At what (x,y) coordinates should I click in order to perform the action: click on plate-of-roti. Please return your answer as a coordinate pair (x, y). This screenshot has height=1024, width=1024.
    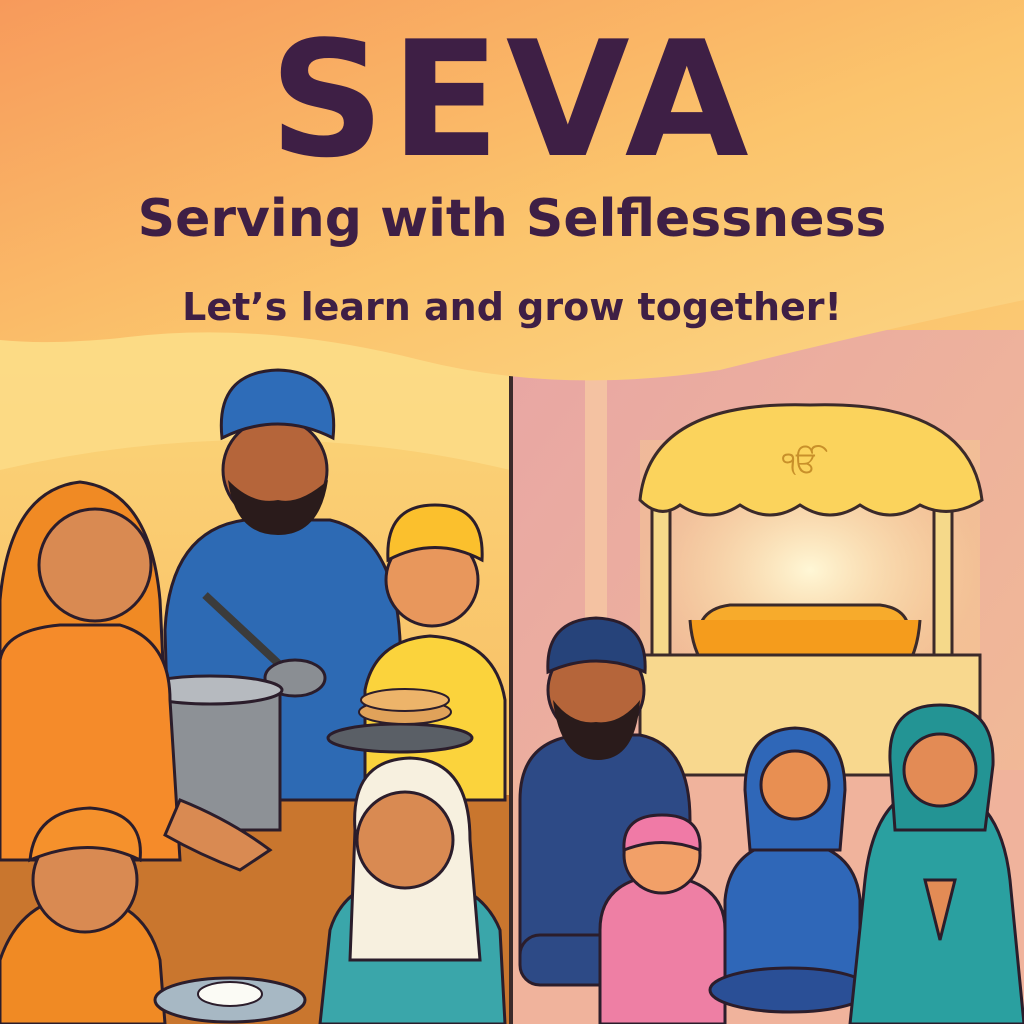
    Looking at the image, I should click on (400, 738).